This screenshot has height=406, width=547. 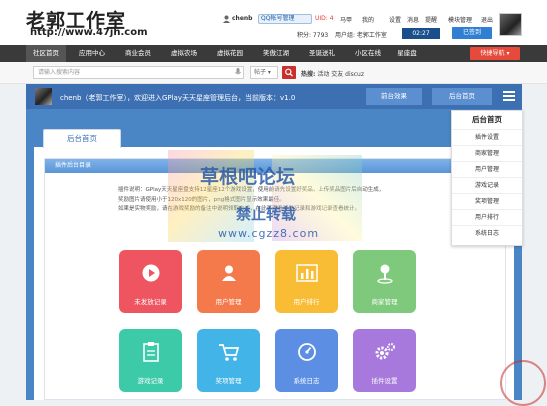 What do you see at coordinates (46, 53) in the screenshot?
I see `nav-item-home: 社区首页` at bounding box center [46, 53].